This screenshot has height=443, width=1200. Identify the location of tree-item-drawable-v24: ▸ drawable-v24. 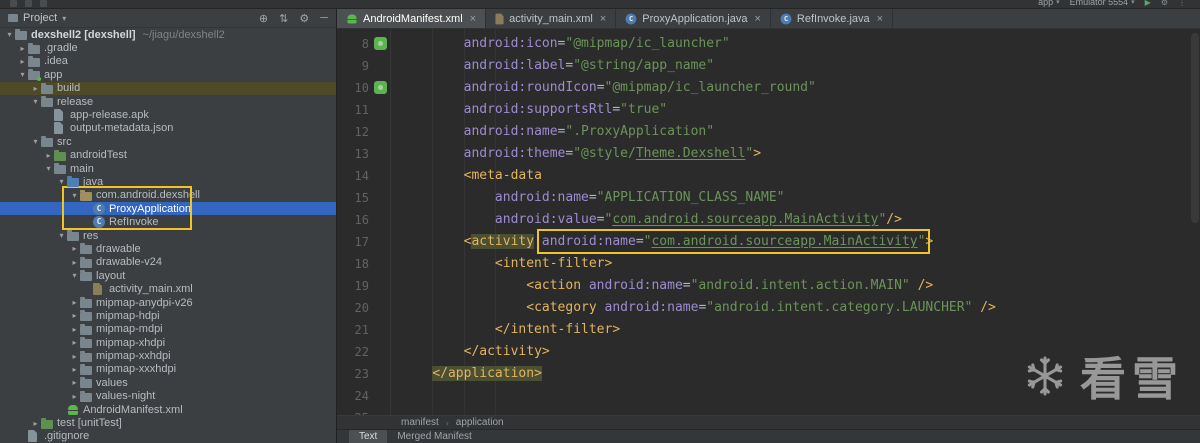
(168, 262).